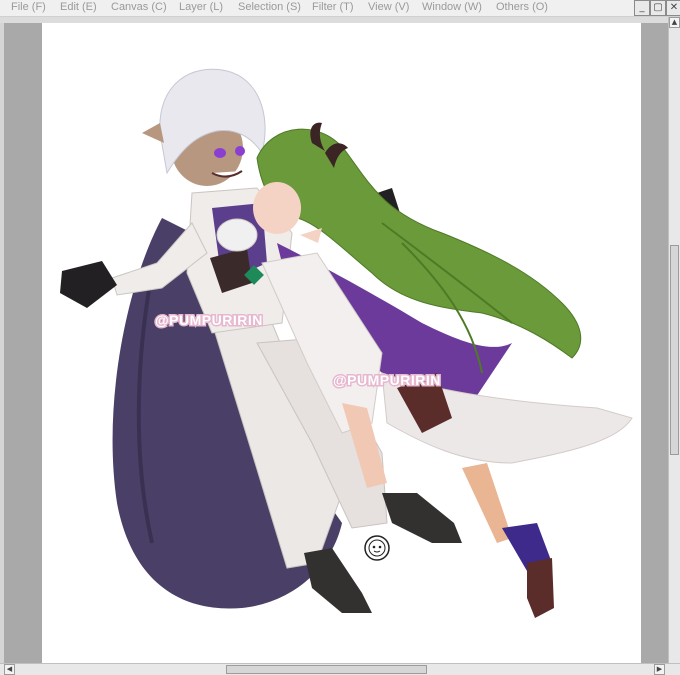 The image size is (680, 675). Describe the element at coordinates (387, 380) in the screenshot. I see `watermark-2: @PUMPURIRIN` at that location.